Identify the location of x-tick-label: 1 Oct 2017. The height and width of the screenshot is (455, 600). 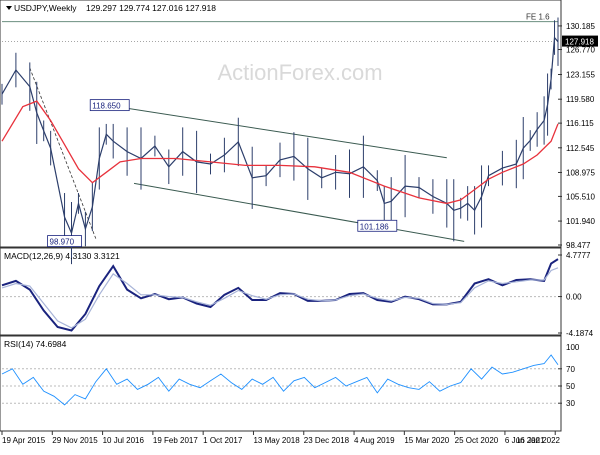
(223, 440).